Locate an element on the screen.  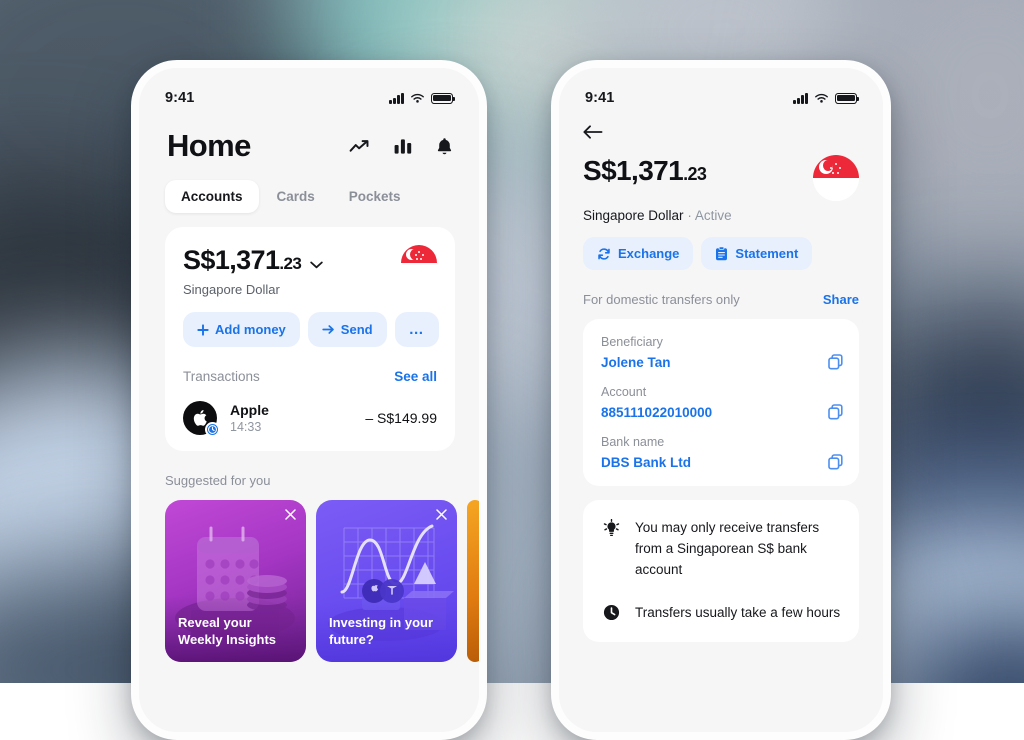
detail-field-account: Account 885111022010000 is located at coordinates (722, 402).